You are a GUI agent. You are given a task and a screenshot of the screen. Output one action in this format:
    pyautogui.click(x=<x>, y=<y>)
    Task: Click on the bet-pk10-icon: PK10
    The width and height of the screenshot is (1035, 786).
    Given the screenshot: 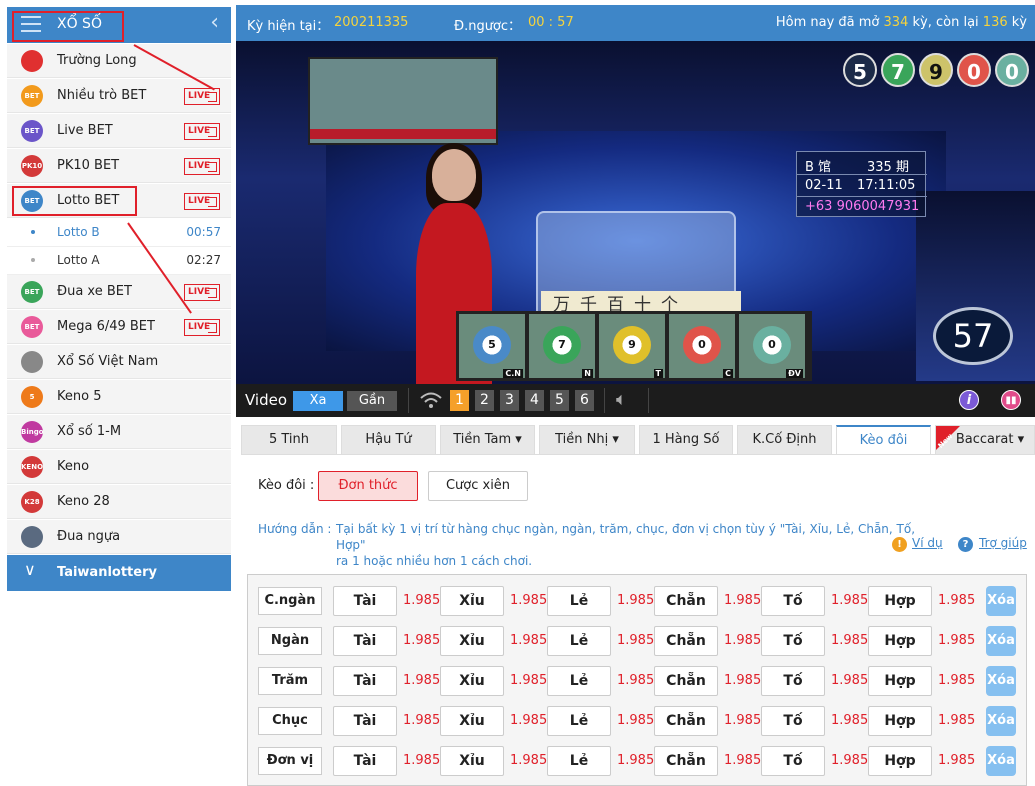 What is the action you would take?
    pyautogui.click(x=32, y=166)
    